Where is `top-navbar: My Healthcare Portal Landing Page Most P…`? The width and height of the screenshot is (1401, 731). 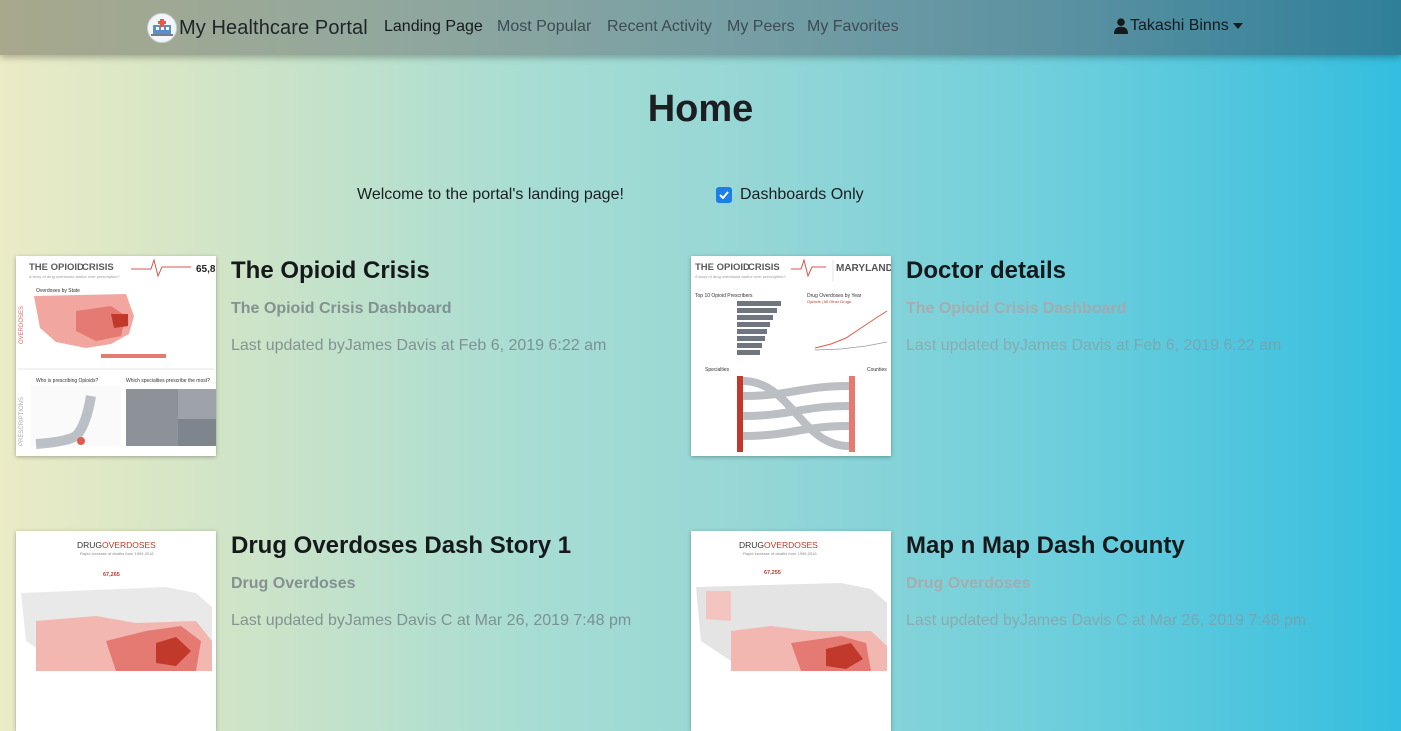
top-navbar: My Healthcare Portal Landing Page Most P… is located at coordinates (700, 27).